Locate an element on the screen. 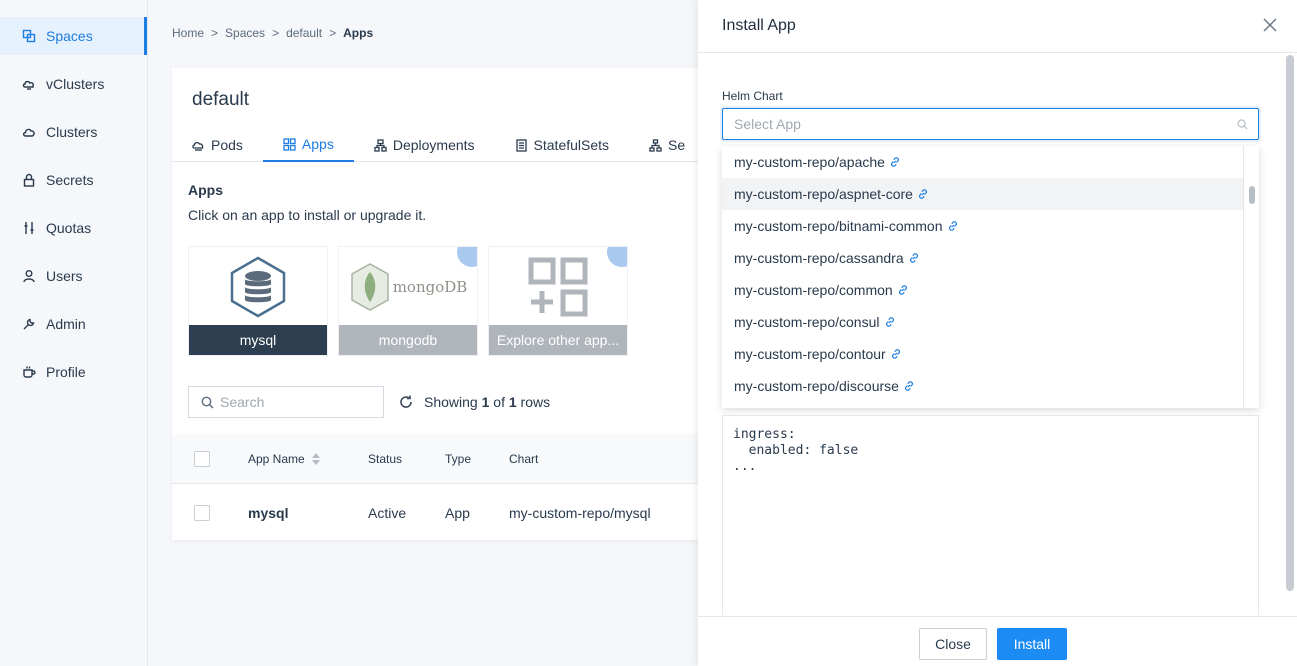 This screenshot has height=666, width=1297. row-count-from: 1 is located at coordinates (485, 402).